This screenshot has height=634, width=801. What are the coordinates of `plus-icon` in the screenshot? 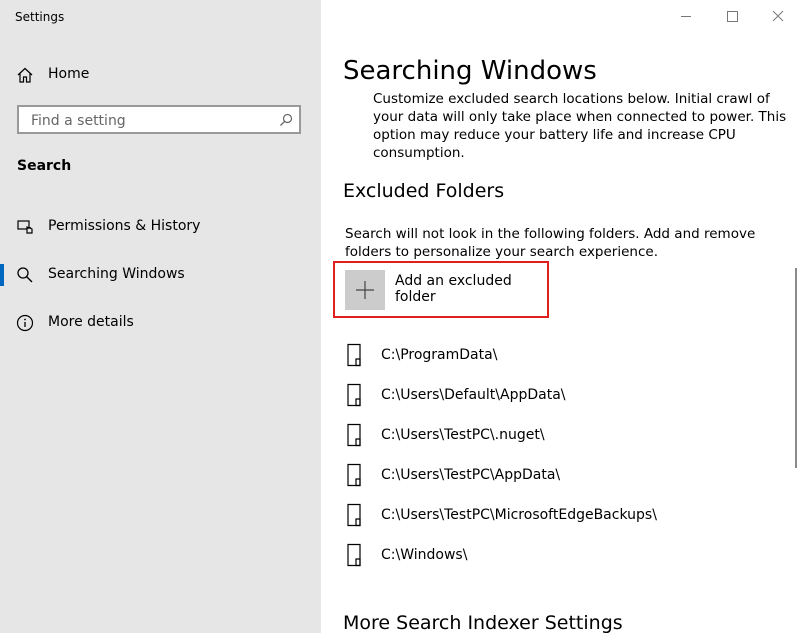 It's located at (365, 290).